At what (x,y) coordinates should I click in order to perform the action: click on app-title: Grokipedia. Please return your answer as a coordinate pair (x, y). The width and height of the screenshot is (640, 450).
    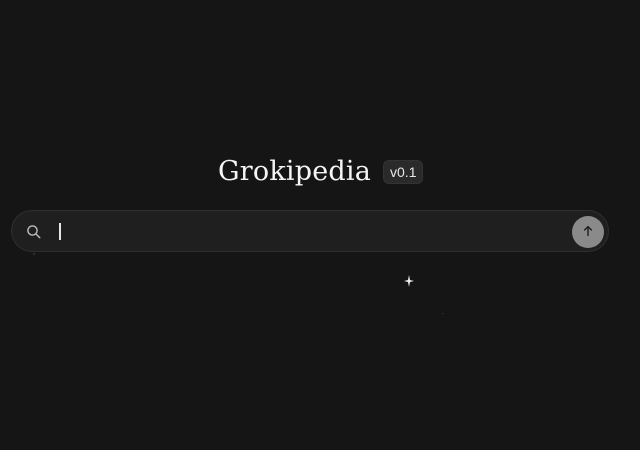
    Looking at the image, I should click on (295, 171).